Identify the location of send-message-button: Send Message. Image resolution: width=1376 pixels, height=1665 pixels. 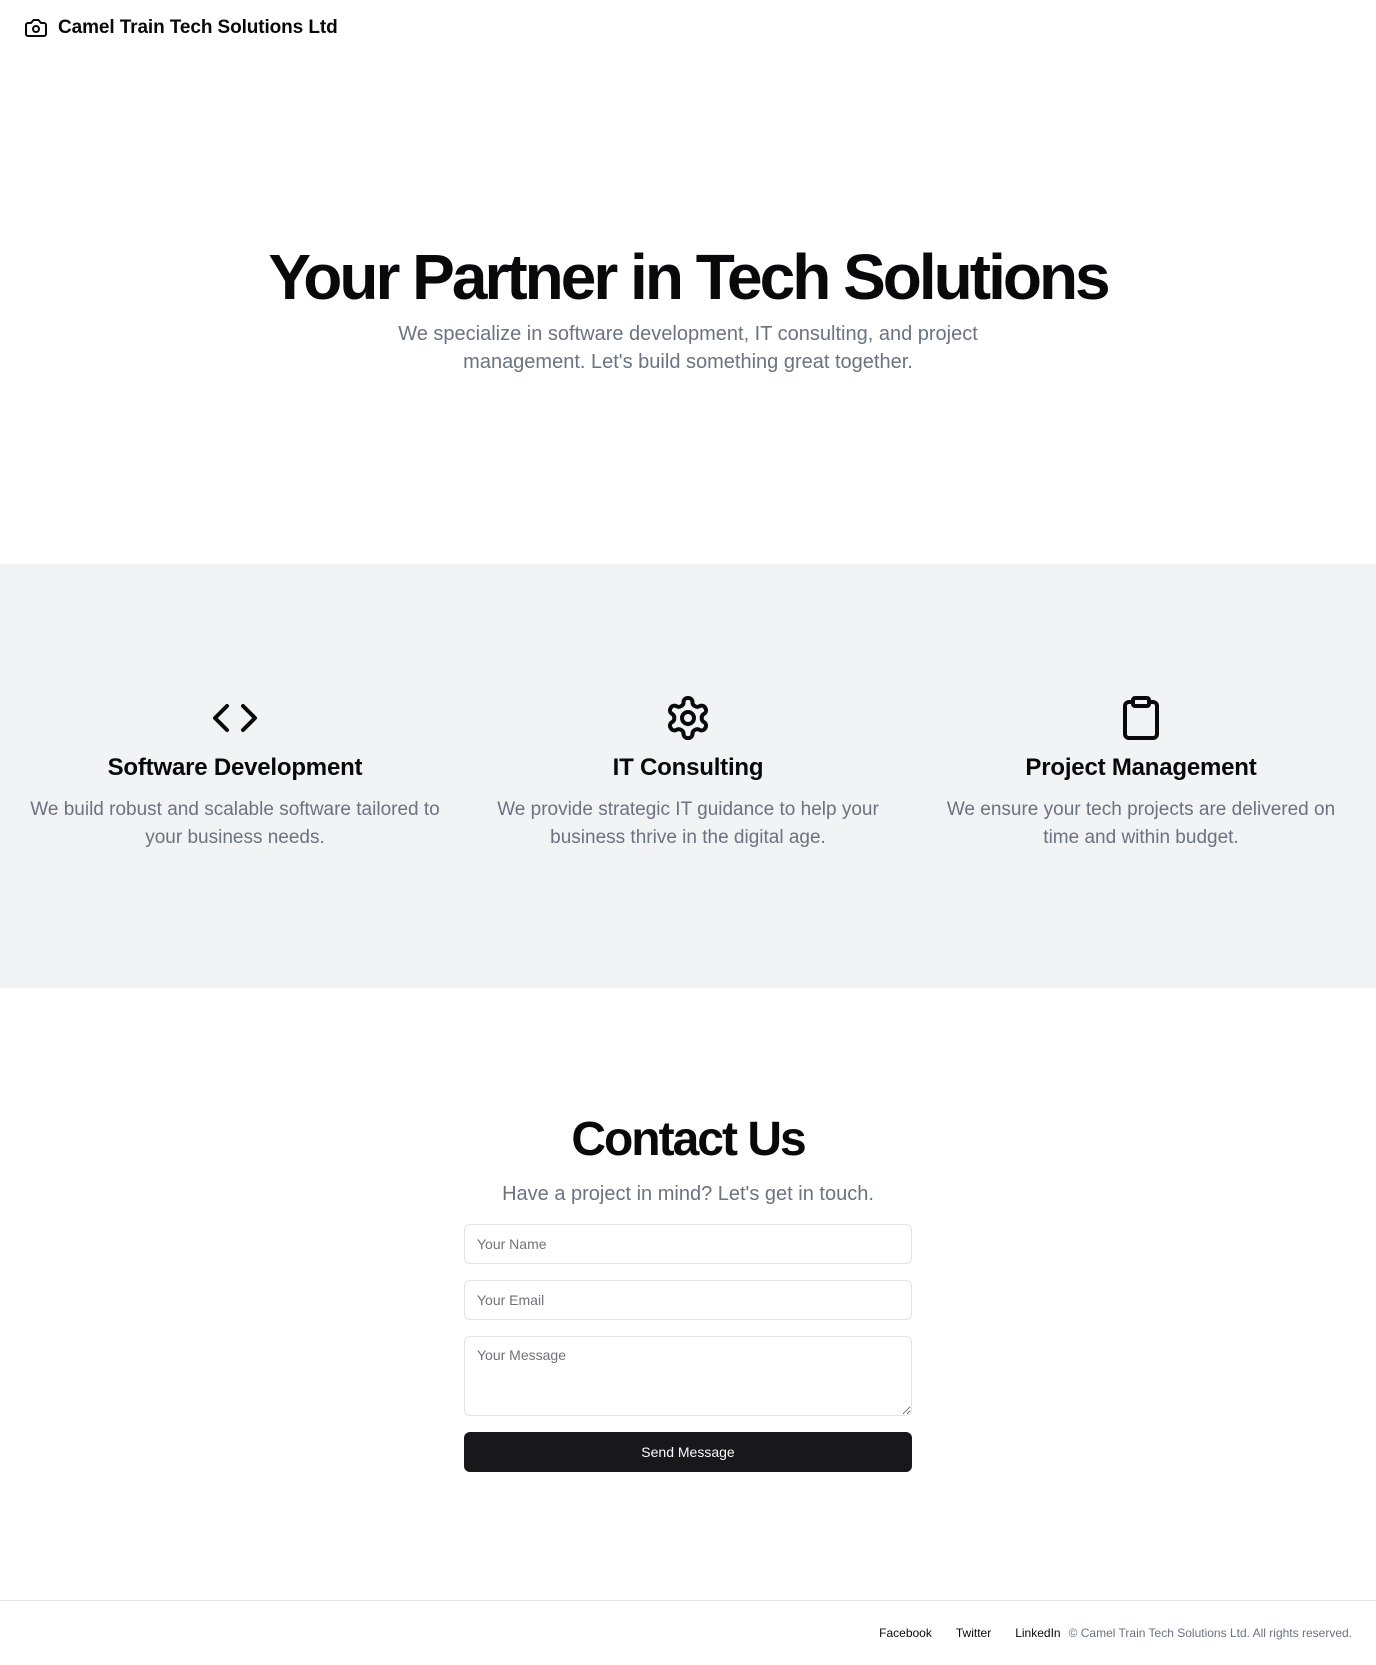
(688, 1452).